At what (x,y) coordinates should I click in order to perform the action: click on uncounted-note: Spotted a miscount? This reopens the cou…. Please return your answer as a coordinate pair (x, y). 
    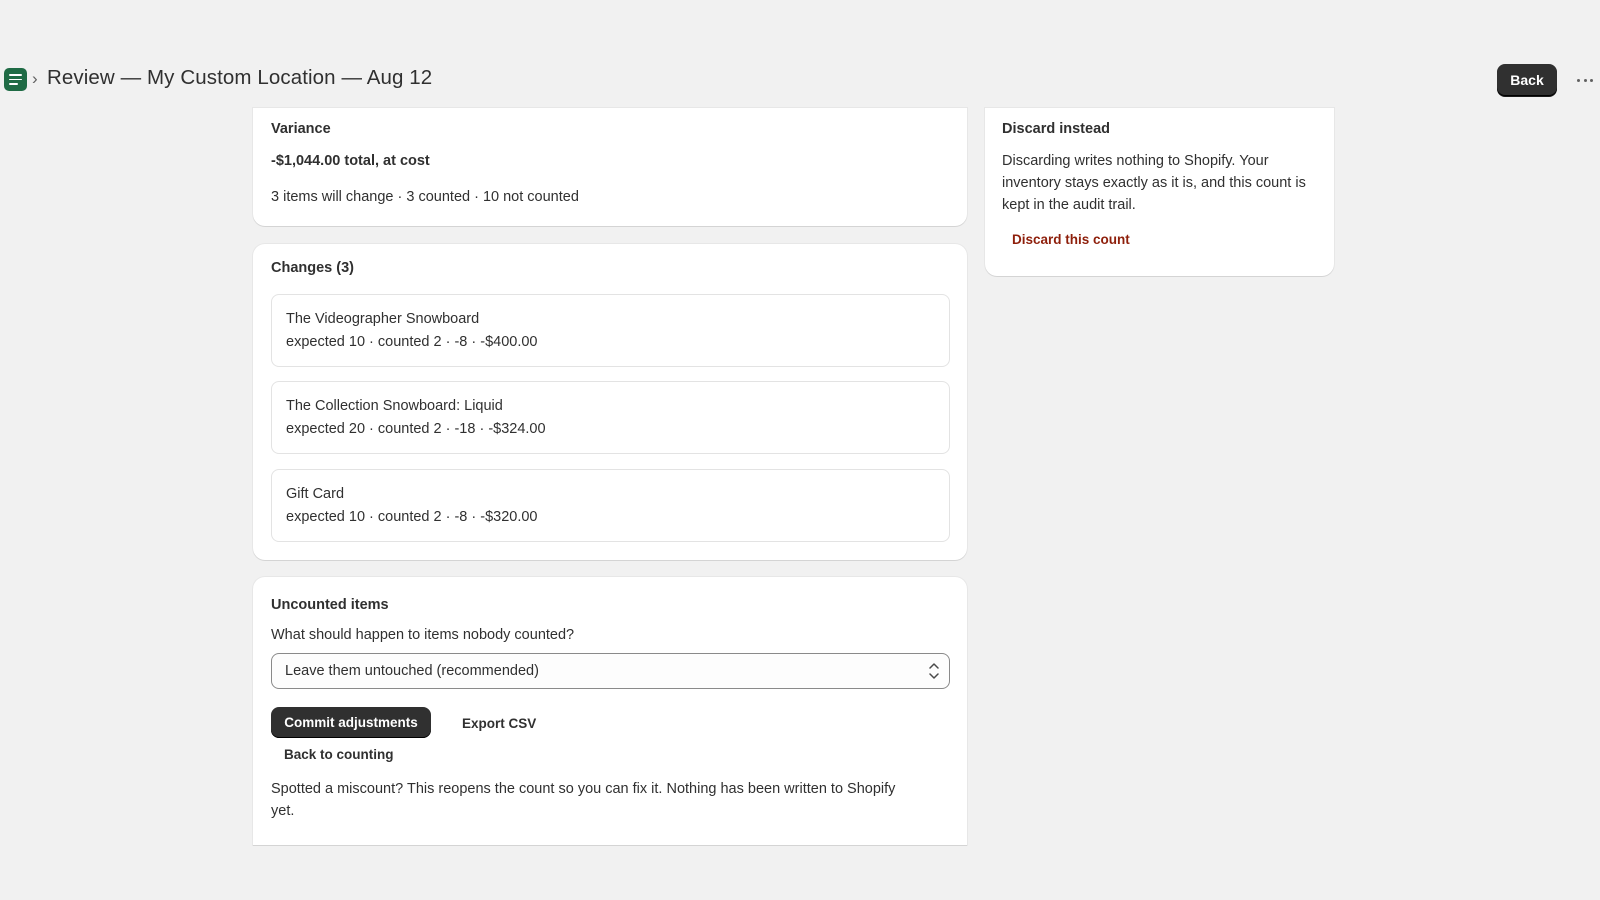
    Looking at the image, I should click on (583, 800).